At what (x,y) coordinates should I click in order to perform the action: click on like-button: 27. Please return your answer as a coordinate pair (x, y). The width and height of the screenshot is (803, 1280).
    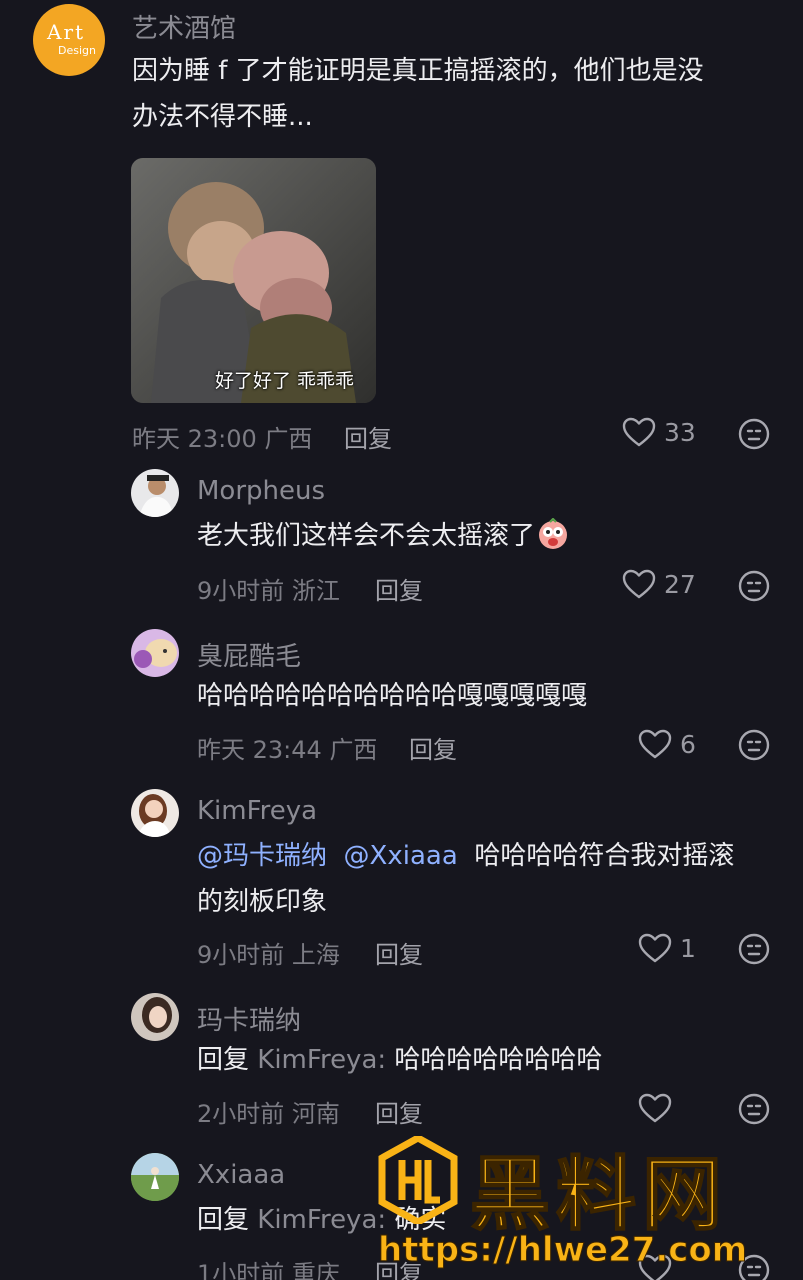
    Looking at the image, I should click on (659, 584).